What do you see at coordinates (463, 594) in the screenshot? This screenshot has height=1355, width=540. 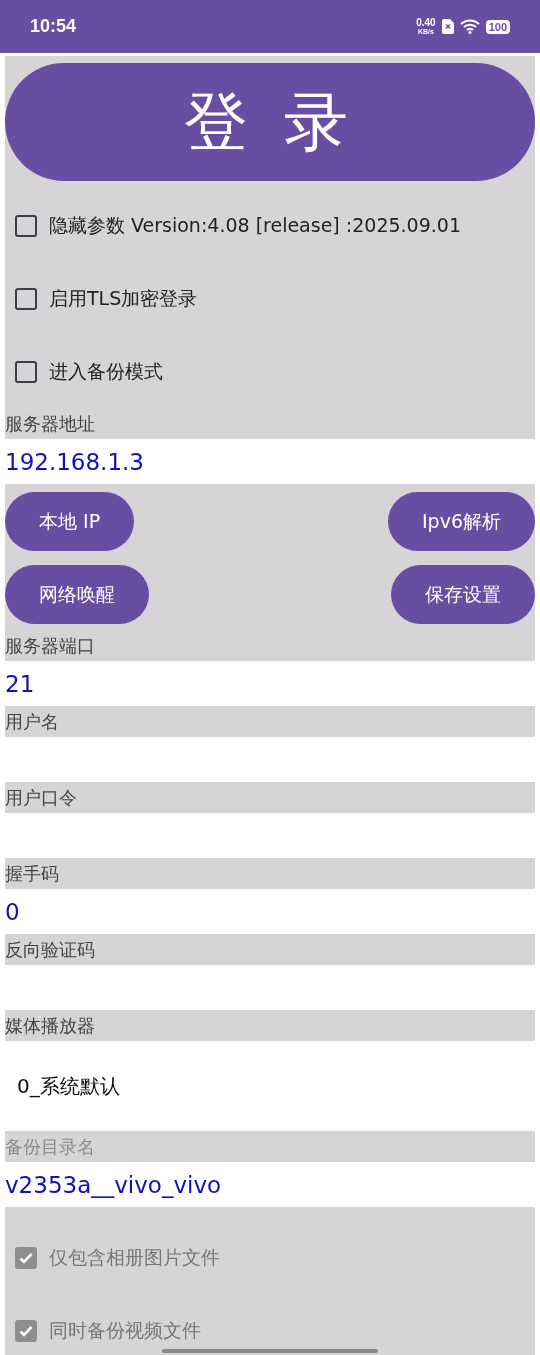 I see `action-button: 保存设置` at bounding box center [463, 594].